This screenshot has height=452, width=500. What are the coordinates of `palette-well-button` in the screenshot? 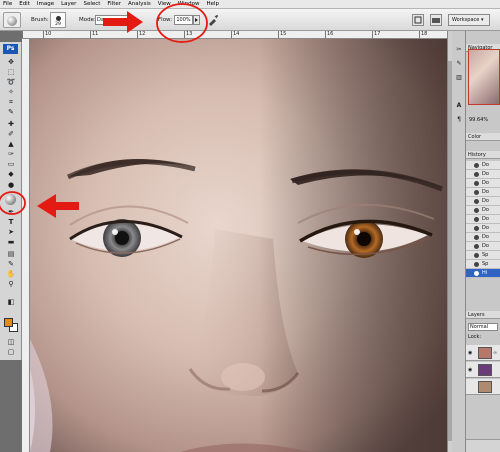 It's located at (418, 20).